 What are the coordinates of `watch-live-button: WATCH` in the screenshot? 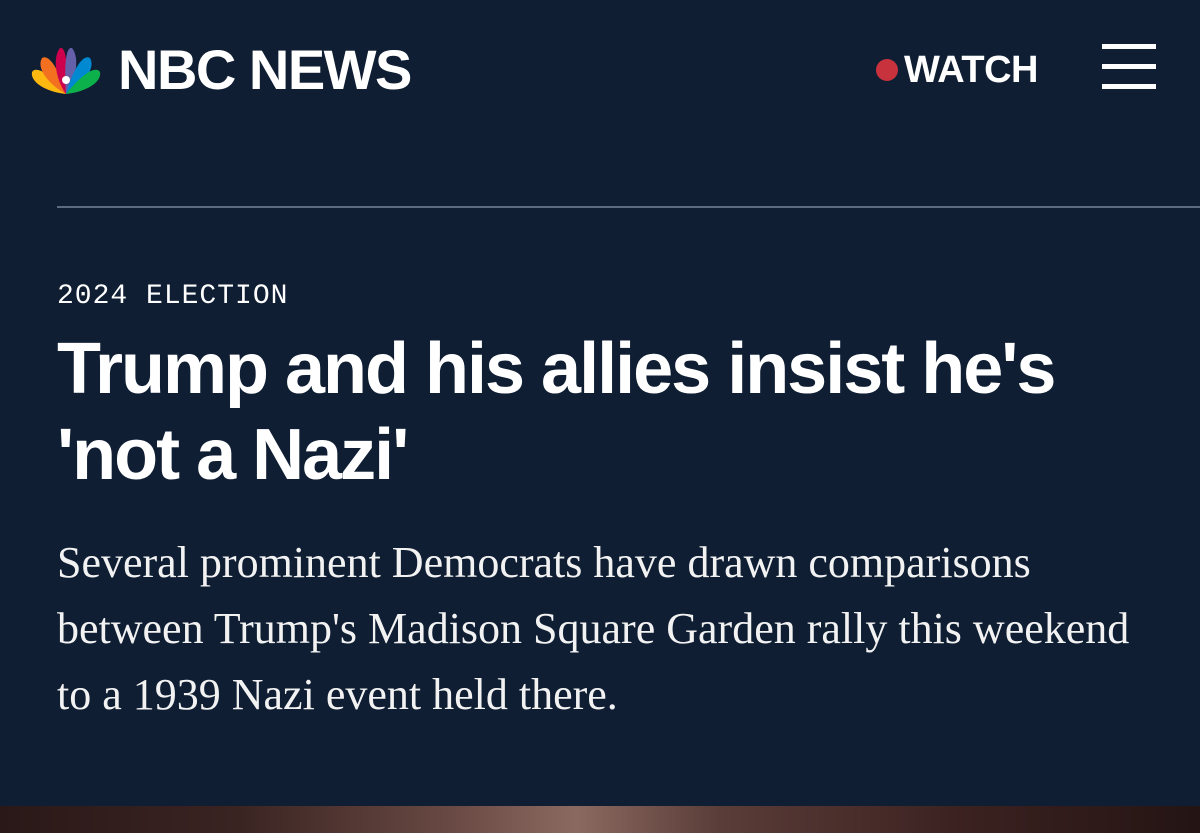 It's located at (957, 70).